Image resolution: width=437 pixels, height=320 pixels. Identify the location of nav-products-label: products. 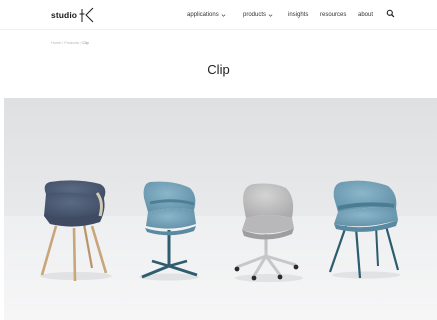
(255, 15).